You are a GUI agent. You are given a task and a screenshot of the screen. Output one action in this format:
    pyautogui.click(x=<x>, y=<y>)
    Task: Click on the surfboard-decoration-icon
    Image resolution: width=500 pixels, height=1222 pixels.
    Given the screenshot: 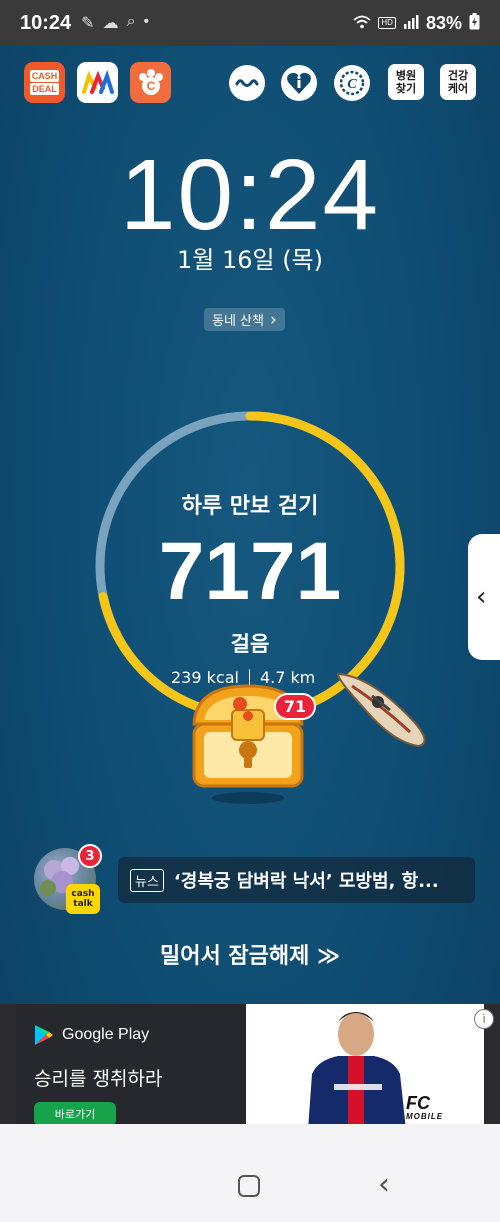 What is the action you would take?
    pyautogui.click(x=381, y=710)
    